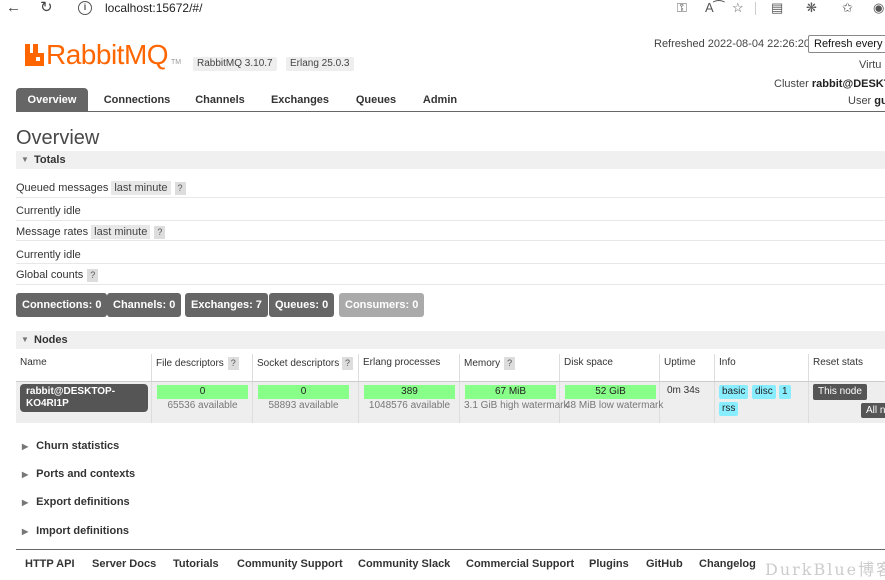  What do you see at coordinates (738, 8) in the screenshot?
I see `favorite-icon: ☆` at bounding box center [738, 8].